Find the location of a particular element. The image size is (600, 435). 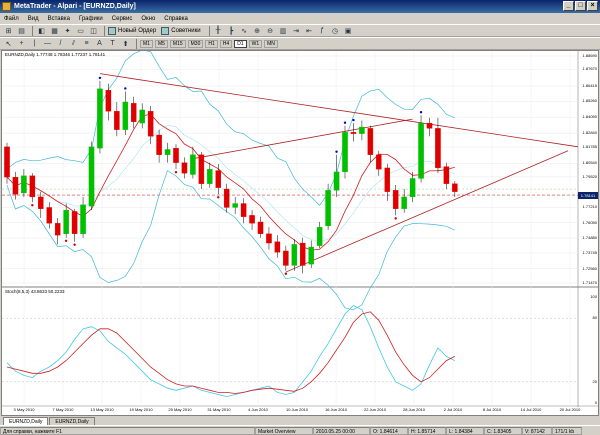

data-window-icon: ▦ is located at coordinates (54, 31).